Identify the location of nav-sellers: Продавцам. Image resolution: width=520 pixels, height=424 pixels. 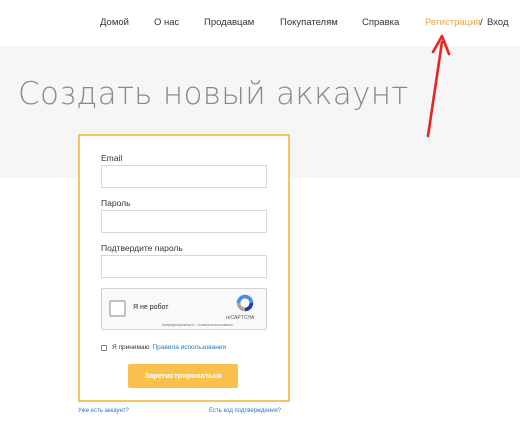
(229, 22).